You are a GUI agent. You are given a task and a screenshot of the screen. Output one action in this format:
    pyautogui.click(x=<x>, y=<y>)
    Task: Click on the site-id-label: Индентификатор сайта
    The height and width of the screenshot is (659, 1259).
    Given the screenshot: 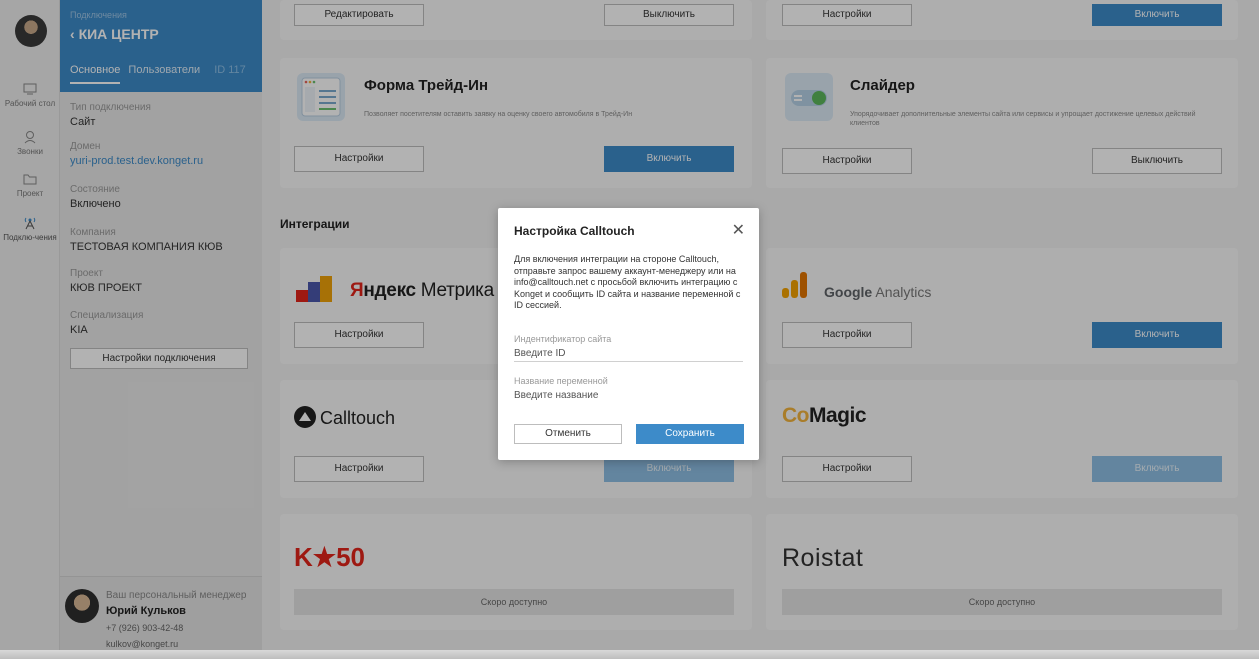 What is the action you would take?
    pyautogui.click(x=563, y=339)
    